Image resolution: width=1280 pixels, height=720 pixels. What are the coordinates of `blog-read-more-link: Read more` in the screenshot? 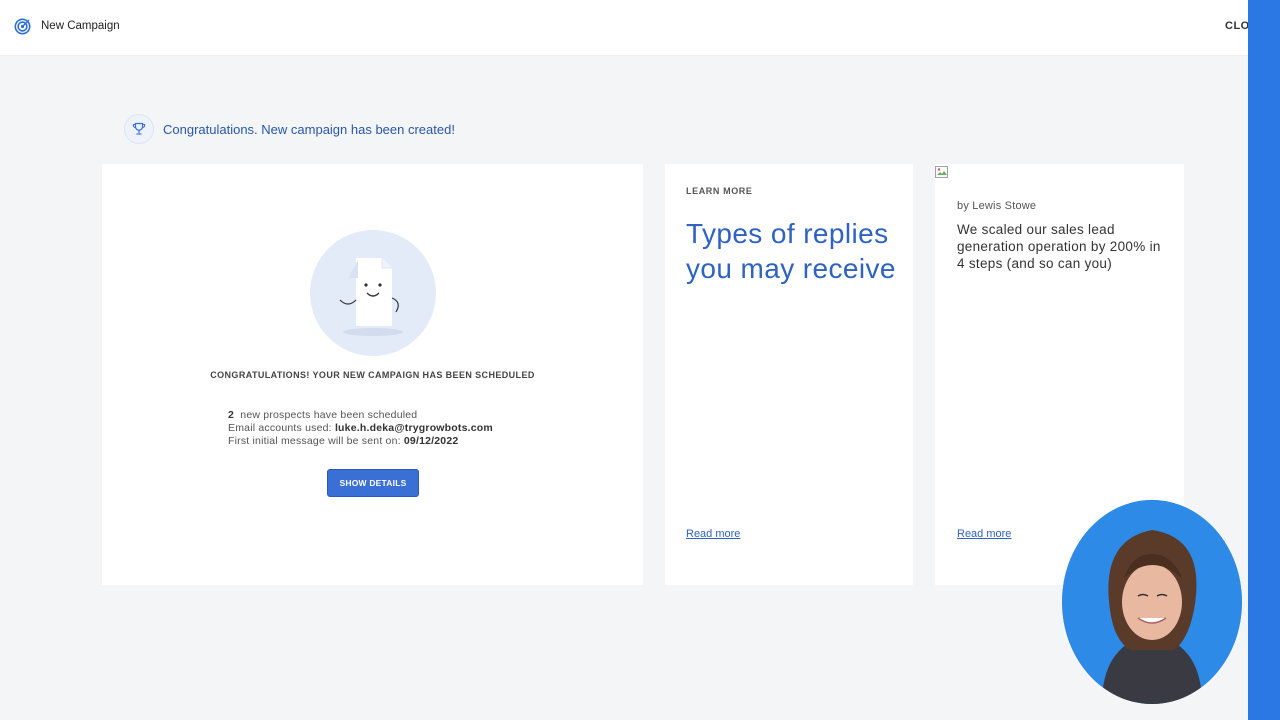 It's located at (984, 534).